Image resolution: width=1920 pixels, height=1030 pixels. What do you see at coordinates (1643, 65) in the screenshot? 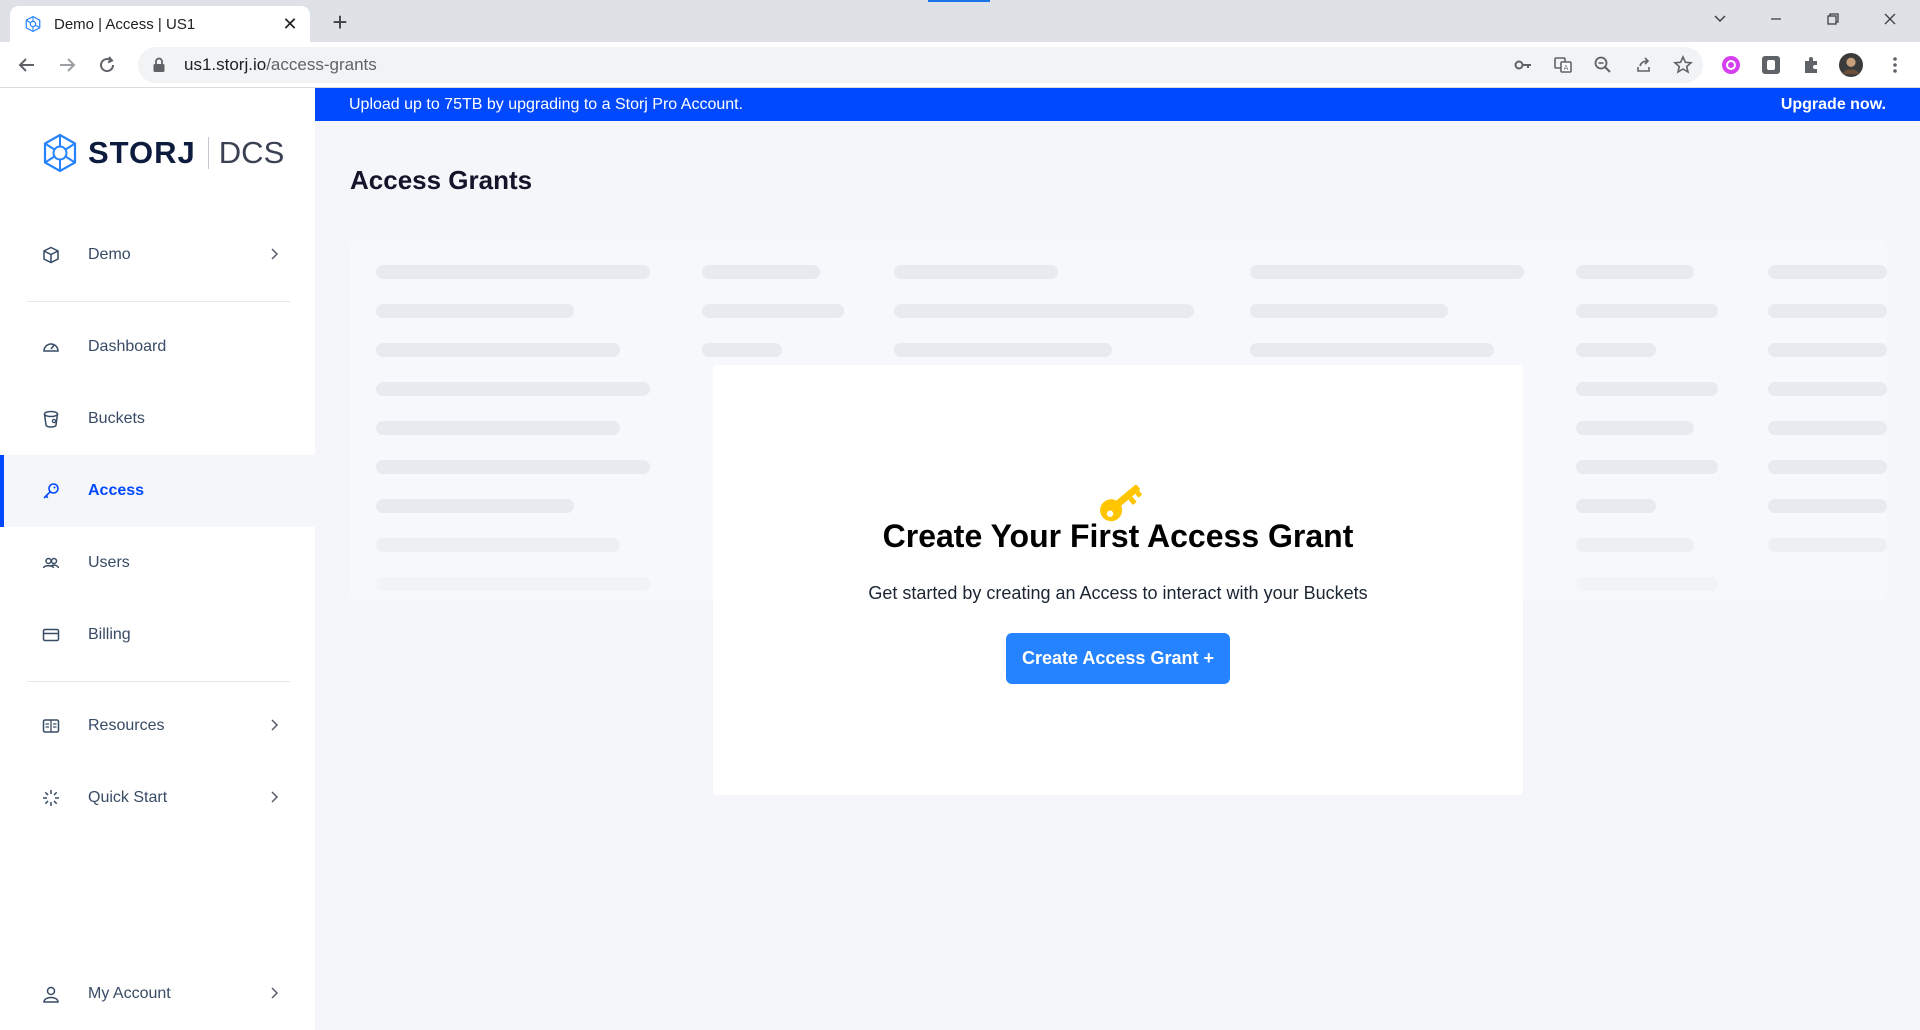
I see `share-icon` at bounding box center [1643, 65].